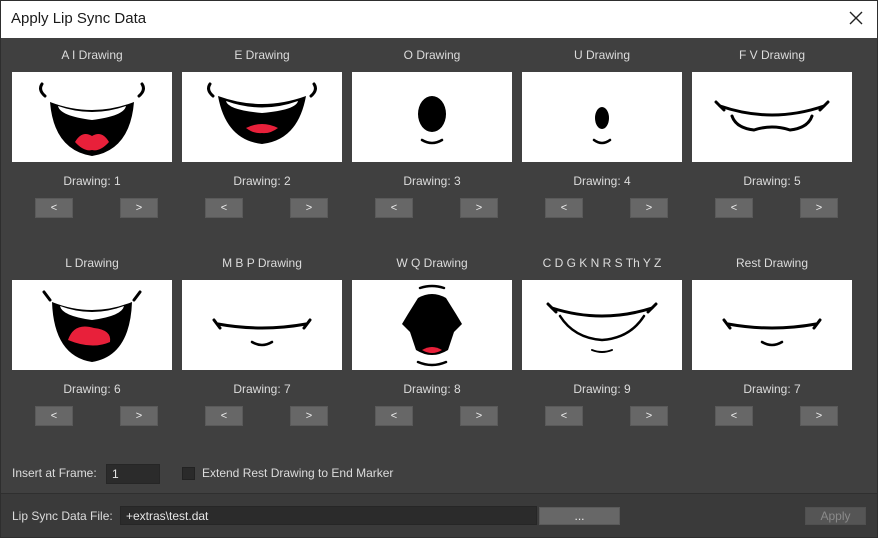  What do you see at coordinates (92, 55) in the screenshot?
I see `cell-title: A I Drawing` at bounding box center [92, 55].